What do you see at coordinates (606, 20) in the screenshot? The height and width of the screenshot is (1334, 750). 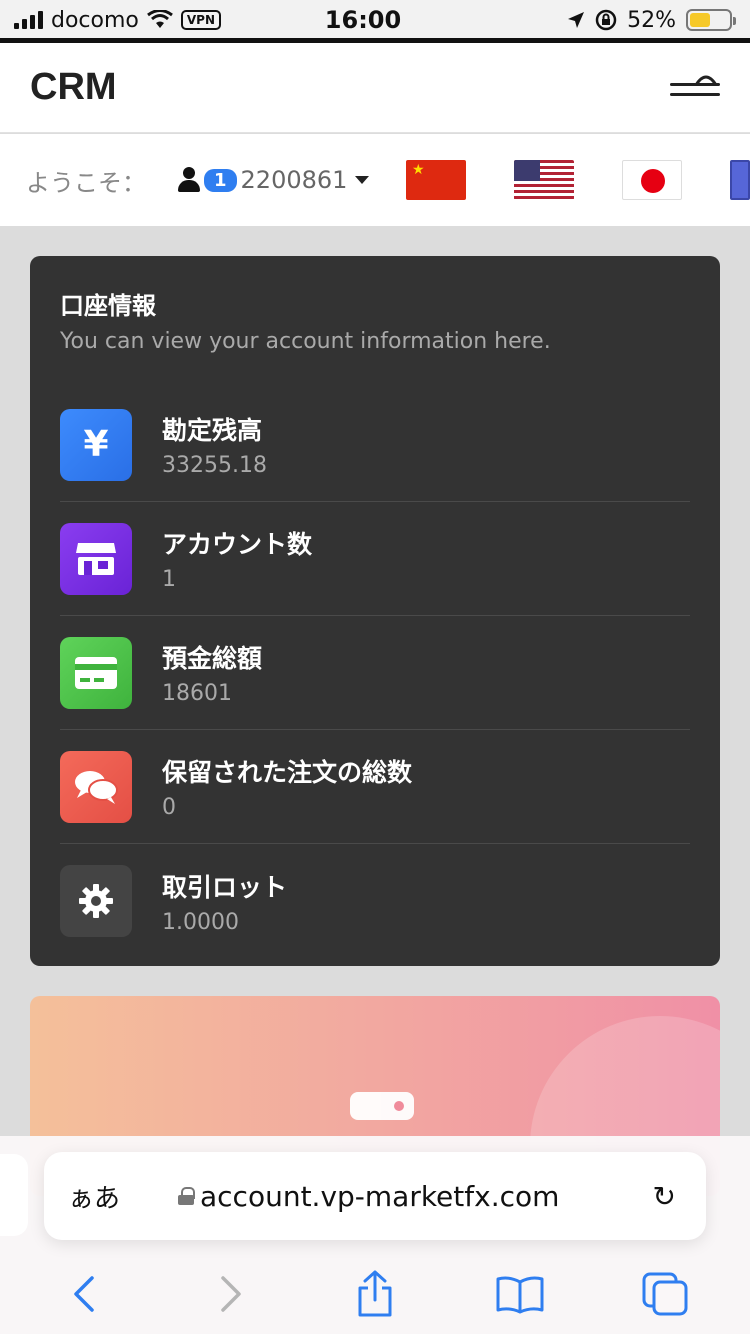 I see `rotation-lock-icon` at bounding box center [606, 20].